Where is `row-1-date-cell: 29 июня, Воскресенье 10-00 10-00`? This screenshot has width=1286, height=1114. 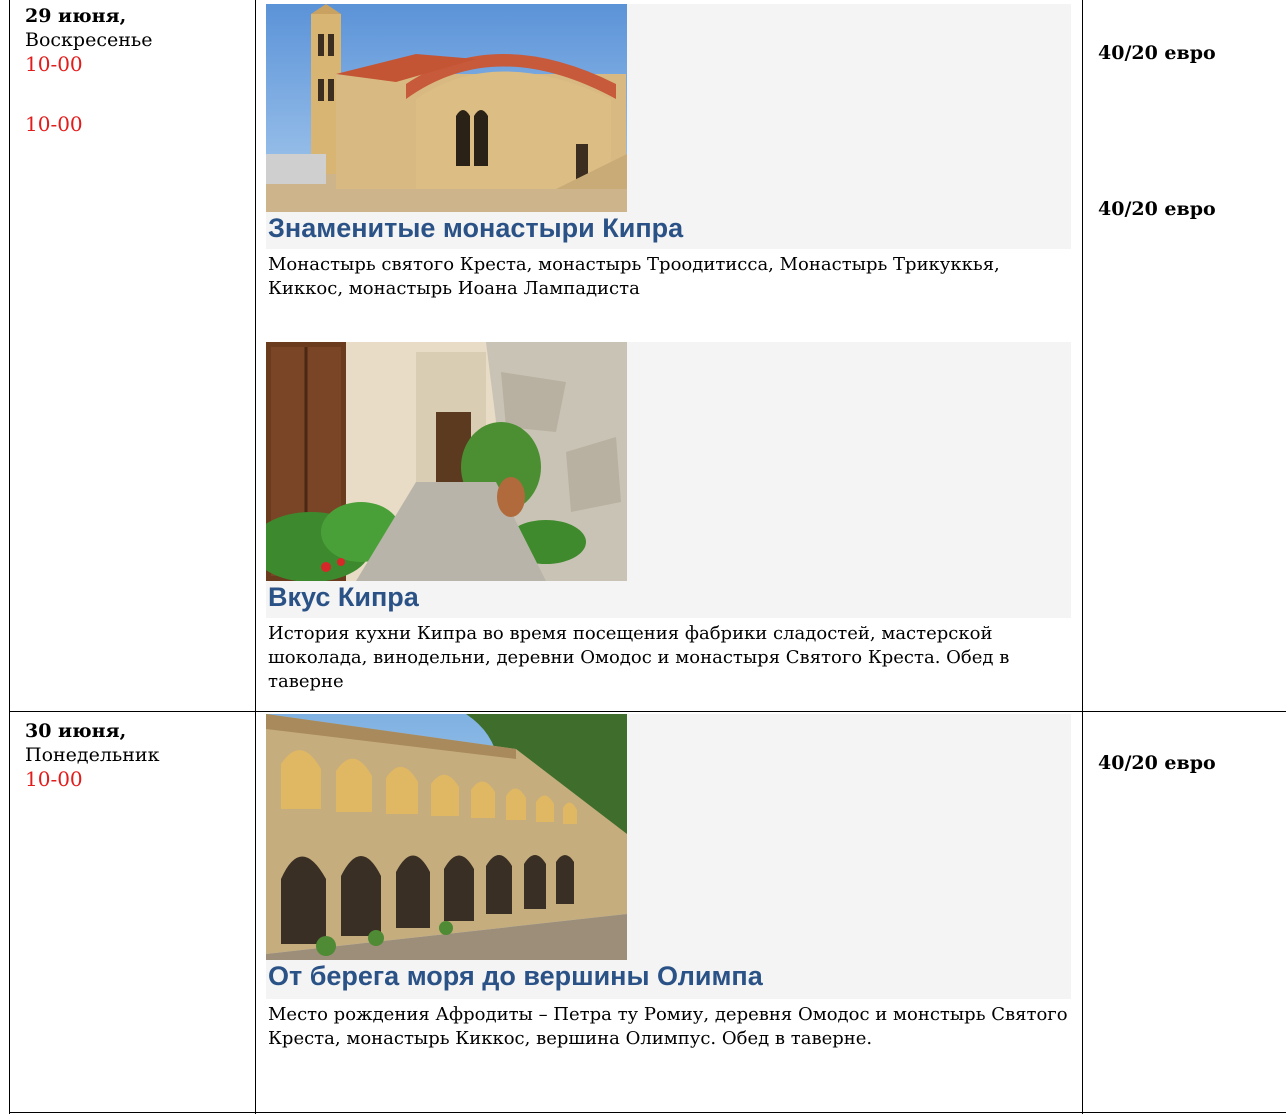
row-1-date-cell: 29 июня, Воскресенье 10-00 10-00 is located at coordinates (137, 71).